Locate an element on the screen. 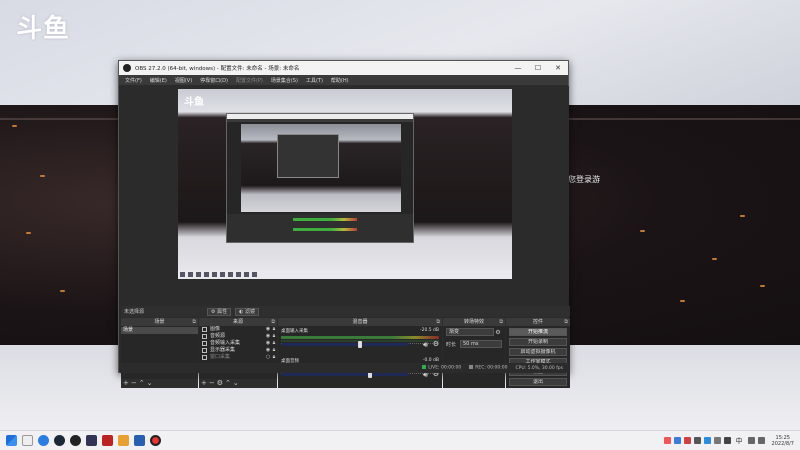 The image size is (800, 450). obs-taskbar-icon is located at coordinates (75, 440).